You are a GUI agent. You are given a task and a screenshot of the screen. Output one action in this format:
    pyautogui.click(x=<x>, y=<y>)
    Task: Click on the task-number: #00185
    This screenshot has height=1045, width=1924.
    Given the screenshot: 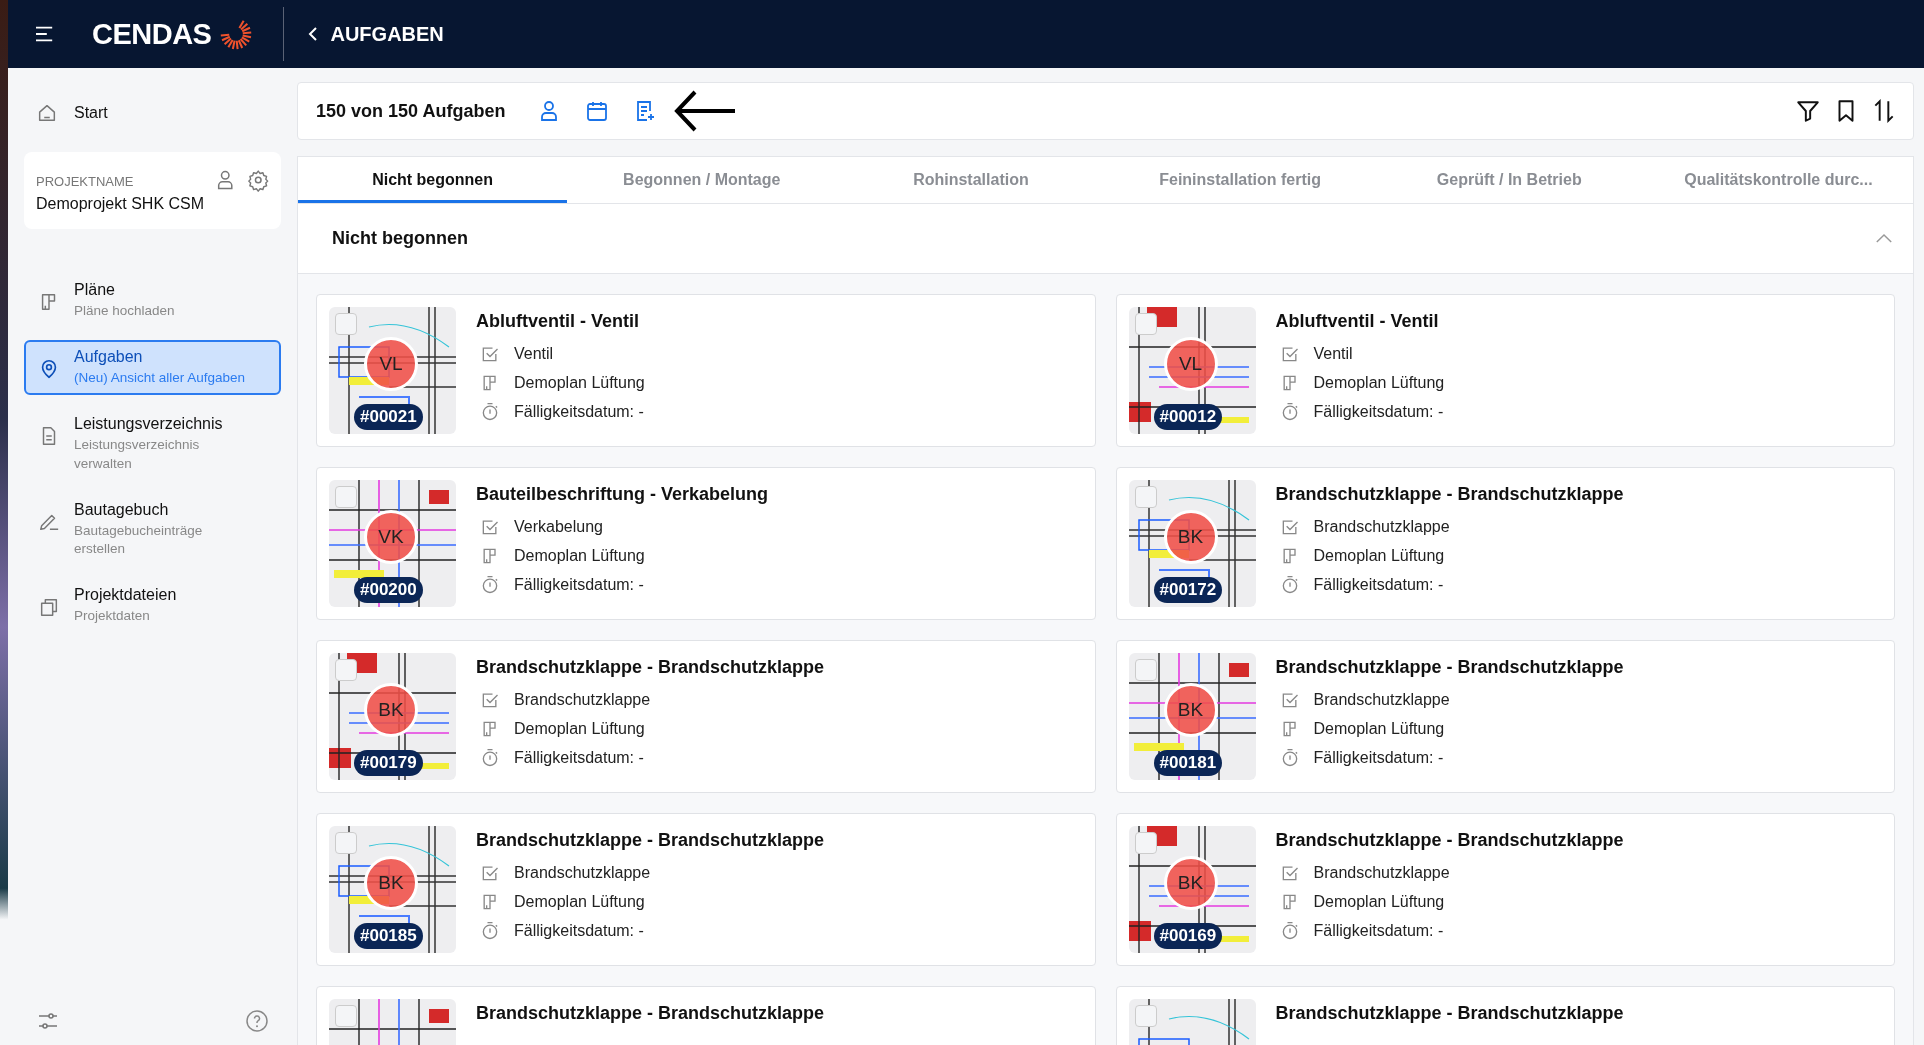 What is the action you would take?
    pyautogui.click(x=388, y=936)
    